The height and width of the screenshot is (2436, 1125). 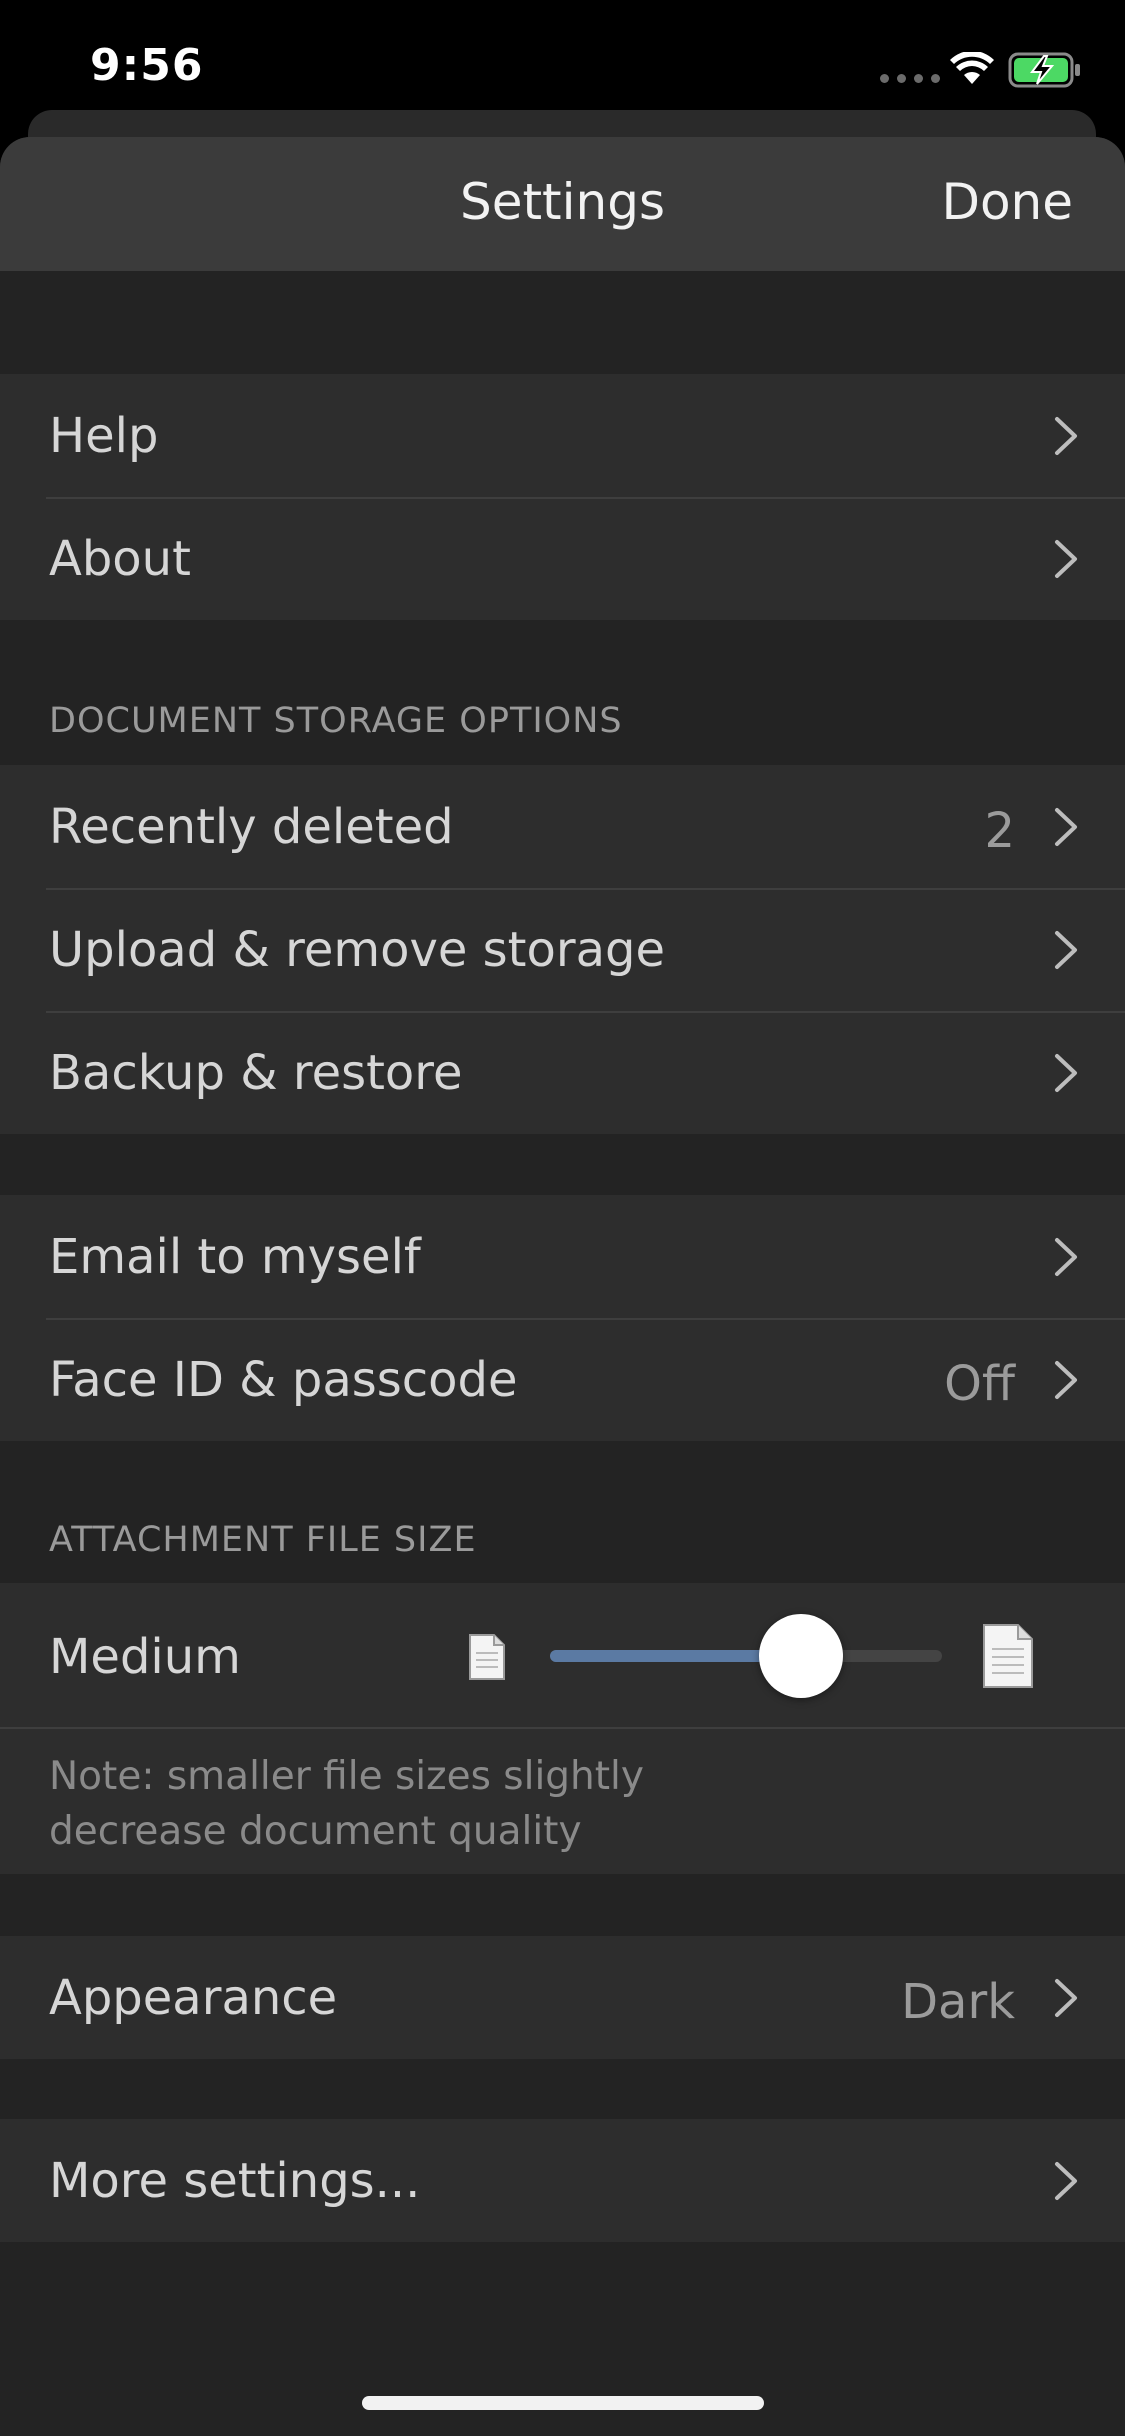 I want to click on backup-restore-label: Backup & restore, so click(x=256, y=1073).